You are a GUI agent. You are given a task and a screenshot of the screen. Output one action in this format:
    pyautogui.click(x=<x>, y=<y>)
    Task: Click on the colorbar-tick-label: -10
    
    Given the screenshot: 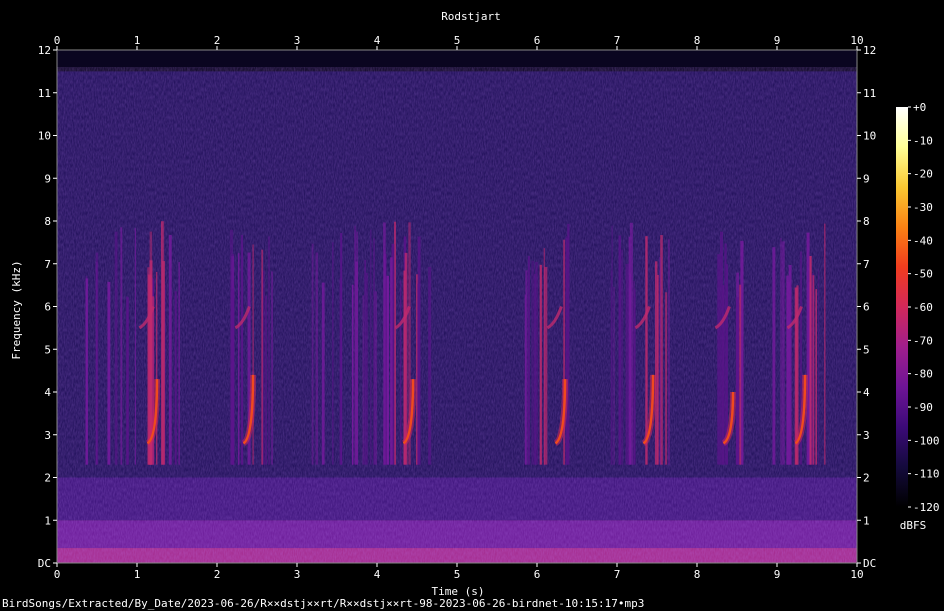 What is the action you would take?
    pyautogui.click(x=923, y=140)
    